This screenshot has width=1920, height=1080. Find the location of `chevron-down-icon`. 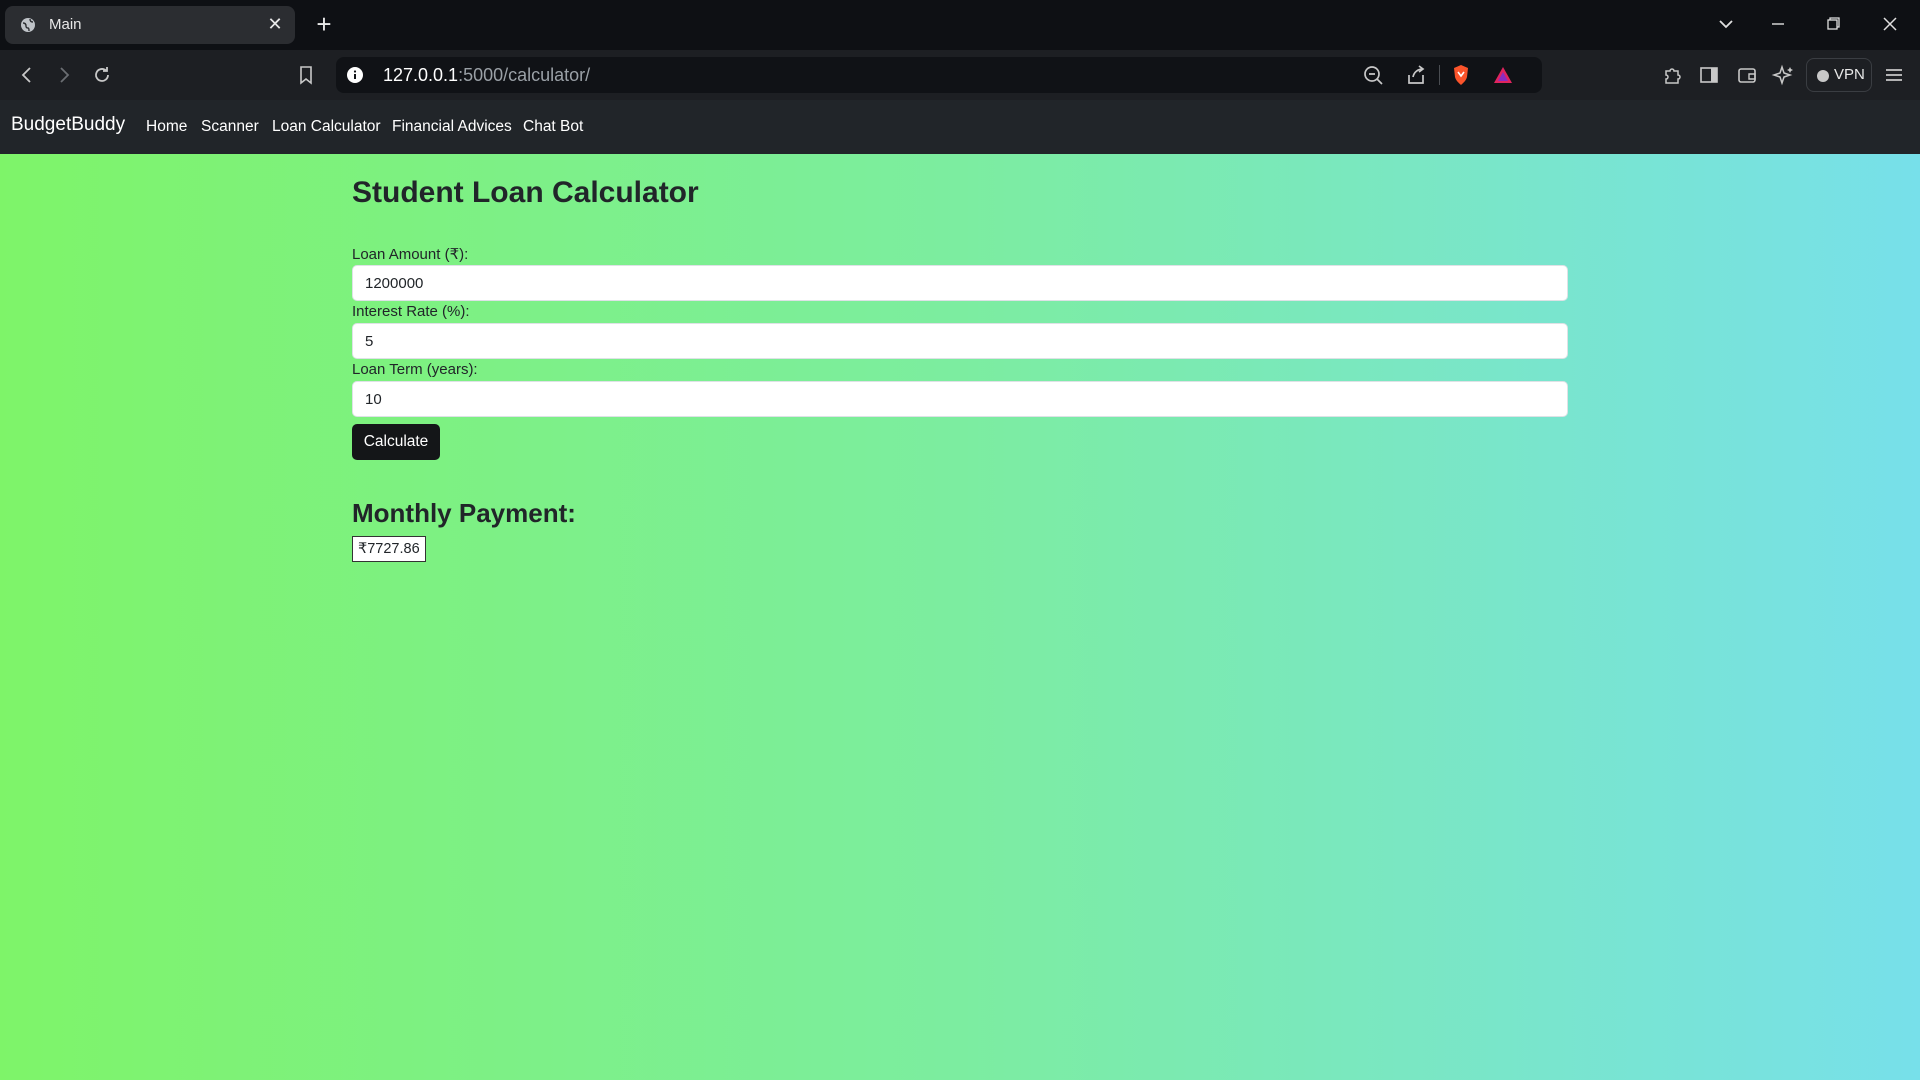

chevron-down-icon is located at coordinates (1726, 24).